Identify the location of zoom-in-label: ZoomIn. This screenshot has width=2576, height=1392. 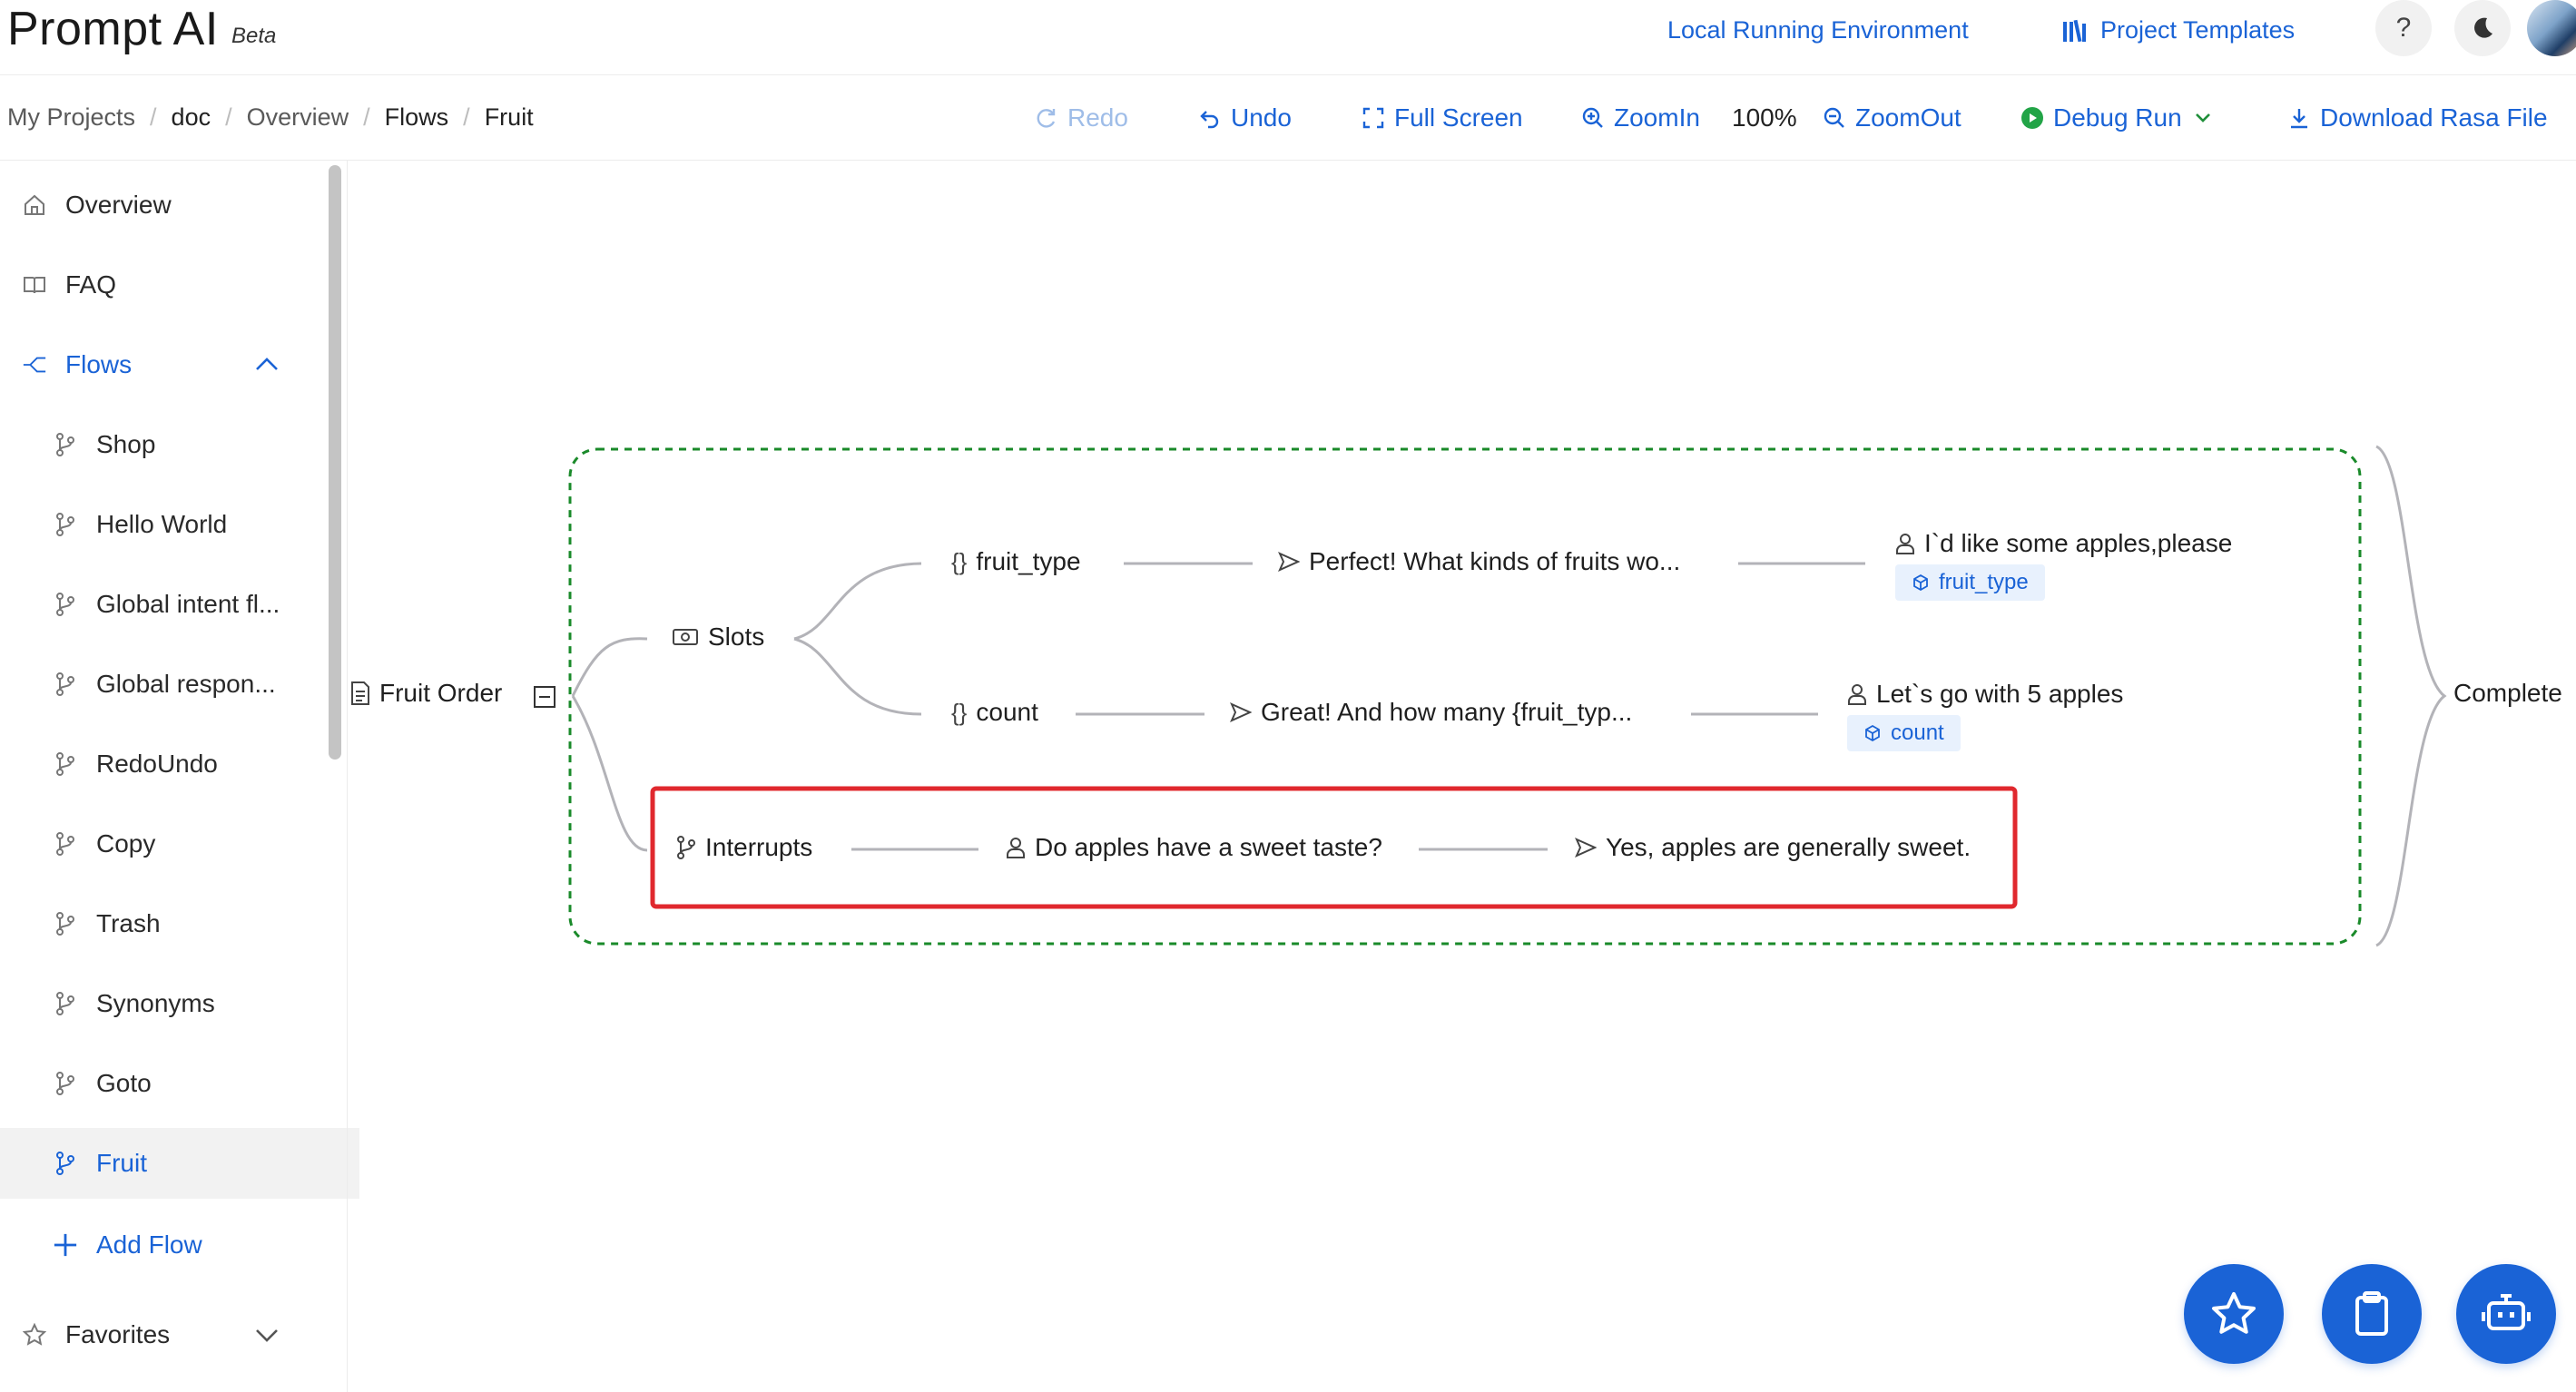
(1657, 117).